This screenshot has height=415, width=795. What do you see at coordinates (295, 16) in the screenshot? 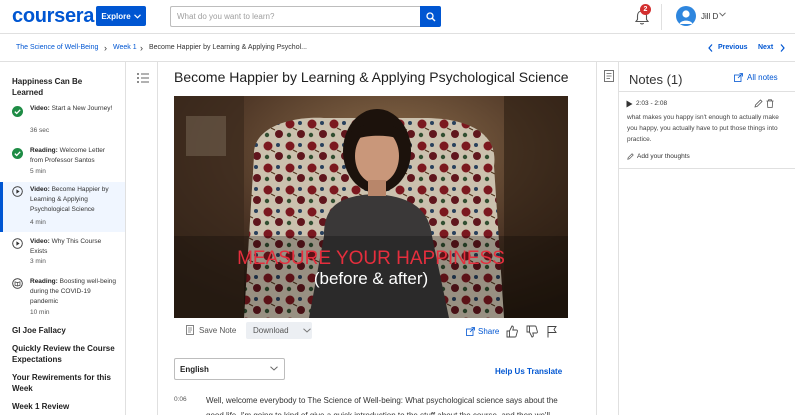
I see `search-input` at bounding box center [295, 16].